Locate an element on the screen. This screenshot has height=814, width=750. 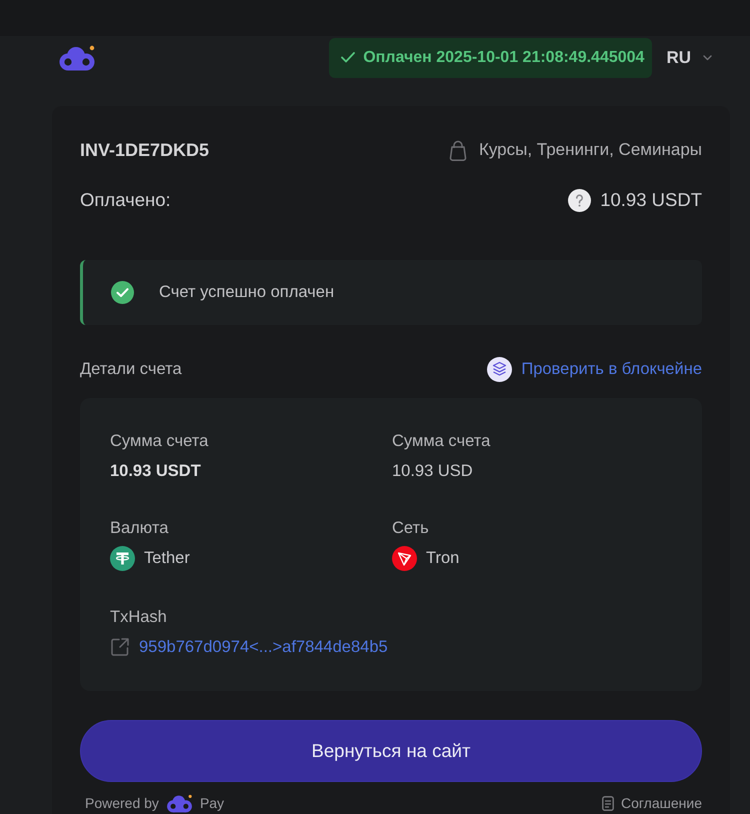
chevron-down-icon is located at coordinates (707, 57).